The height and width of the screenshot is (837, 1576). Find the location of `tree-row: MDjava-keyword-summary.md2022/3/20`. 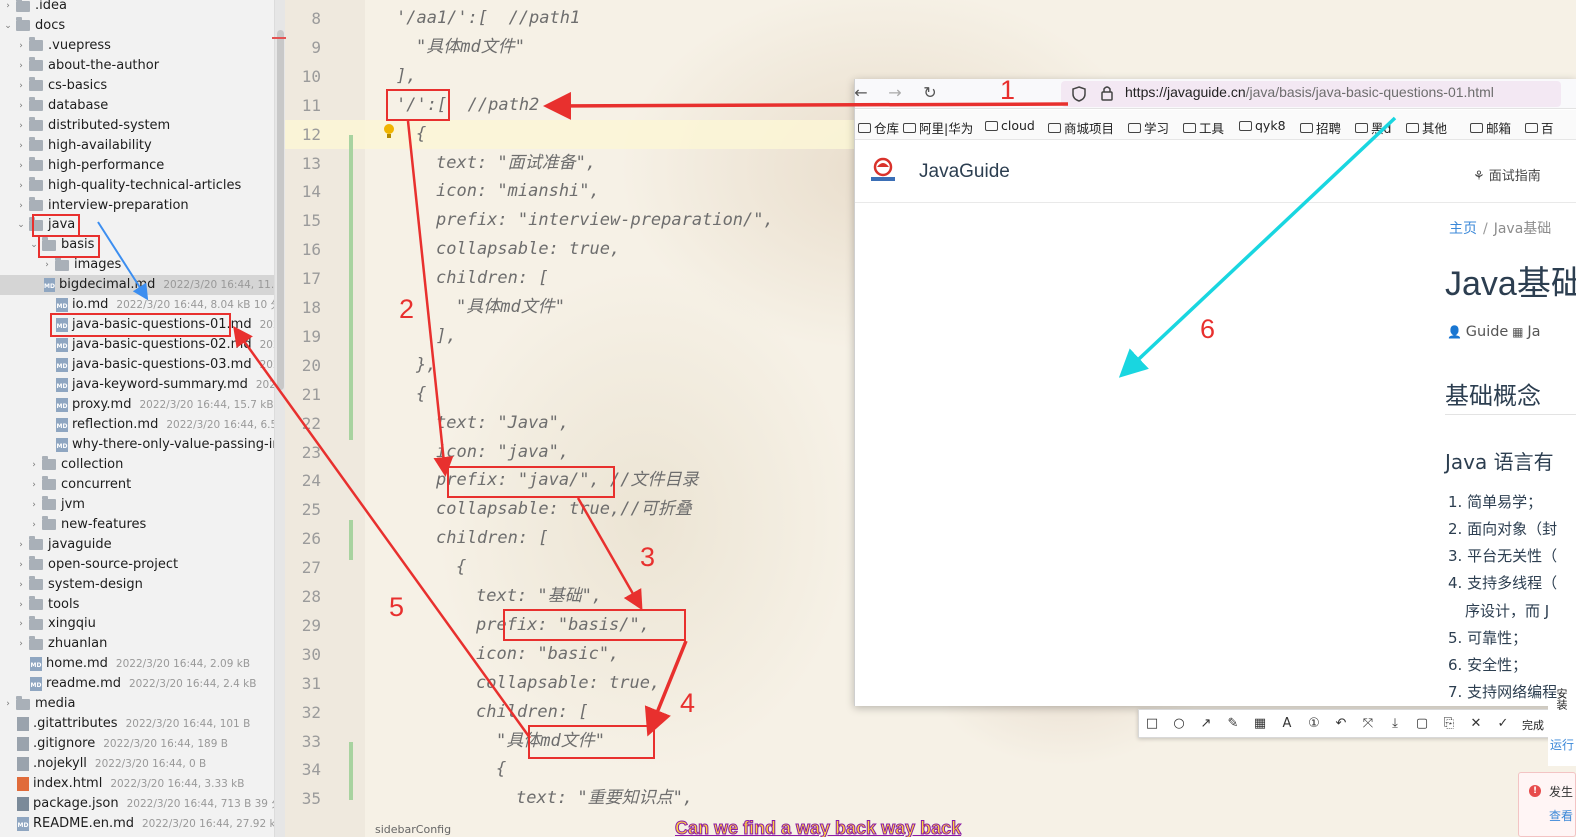

tree-row: MDjava-keyword-summary.md2022/3/20 is located at coordinates (142, 385).